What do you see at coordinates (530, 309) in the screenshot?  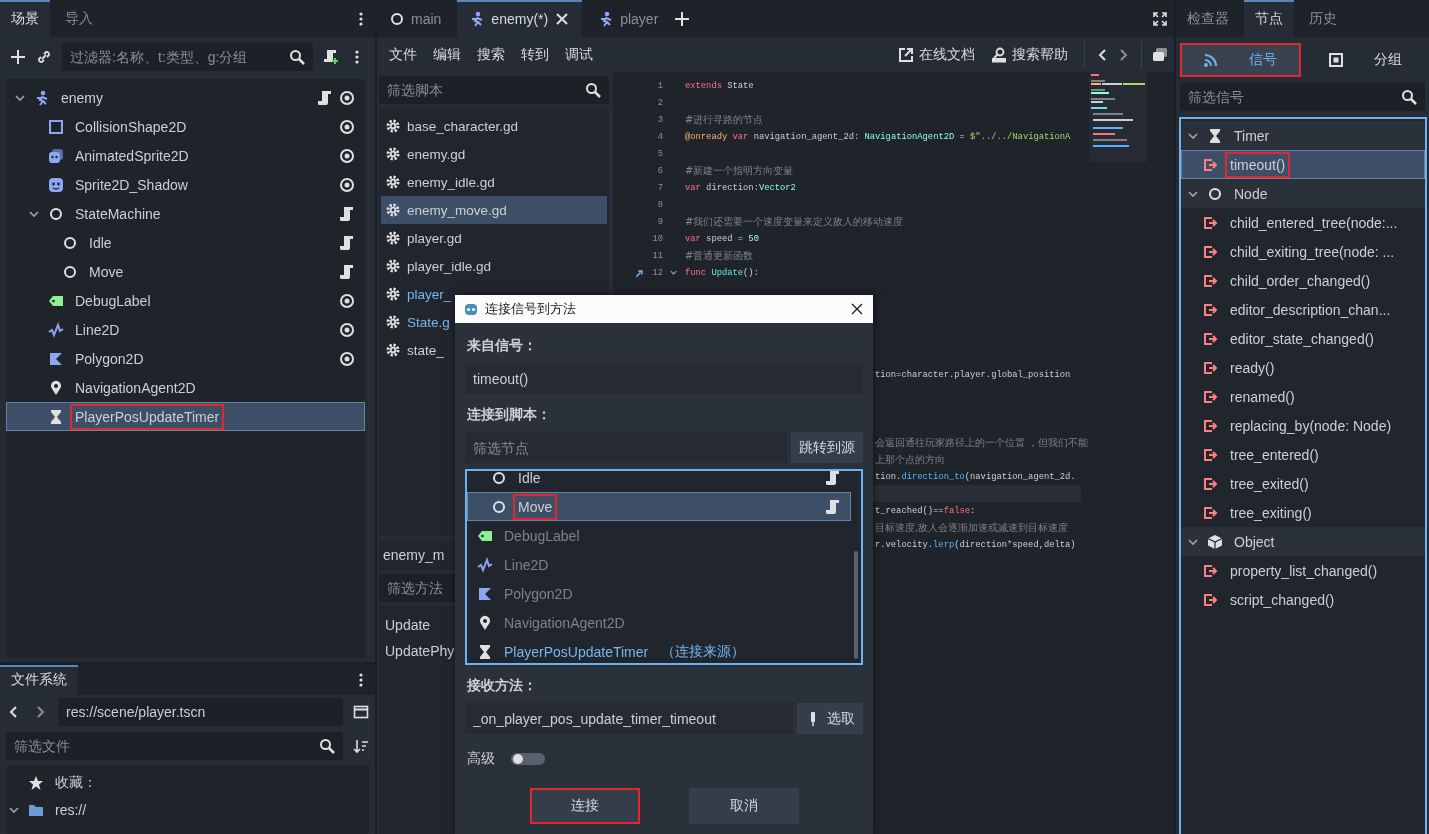 I see `dialog-title: 连接信号到方法` at bounding box center [530, 309].